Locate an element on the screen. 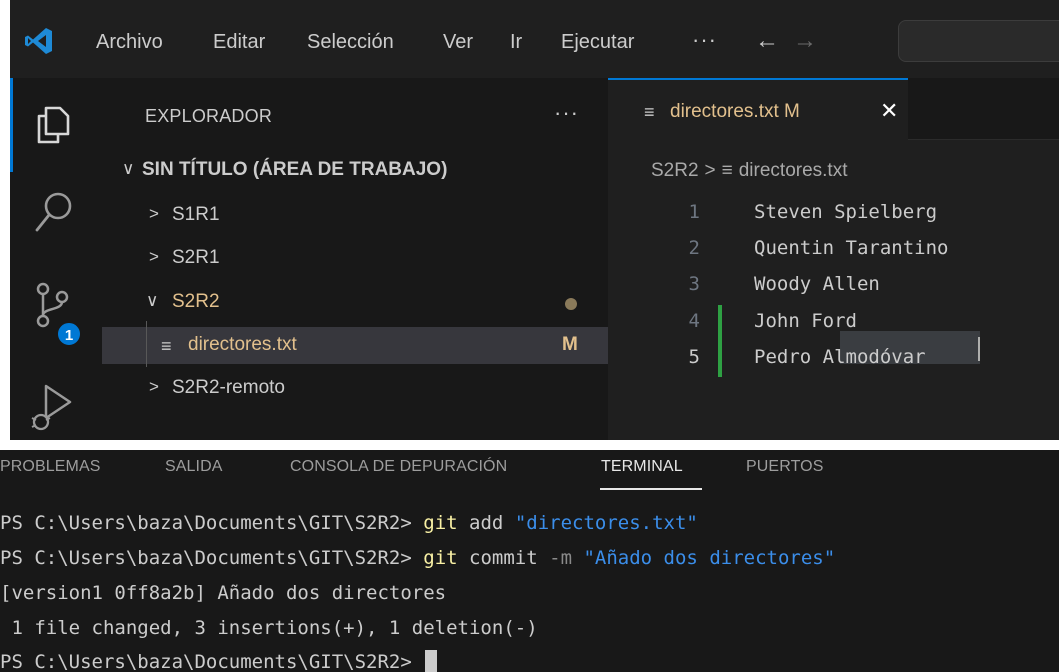  run-debug-icon is located at coordinates (54, 409).